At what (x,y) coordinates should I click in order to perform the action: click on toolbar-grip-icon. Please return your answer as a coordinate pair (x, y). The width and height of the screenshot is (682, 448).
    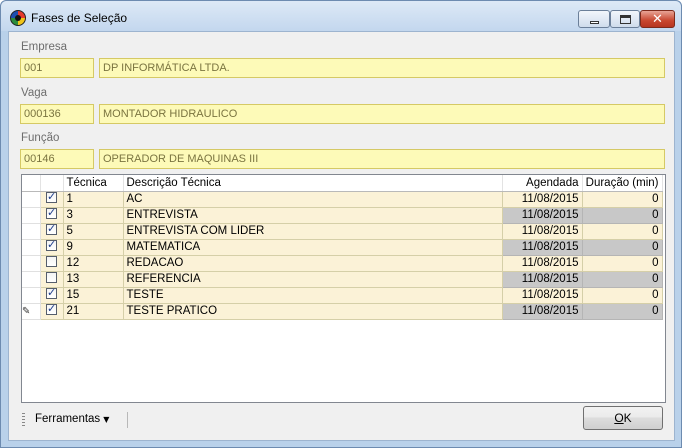
    Looking at the image, I should click on (23, 420).